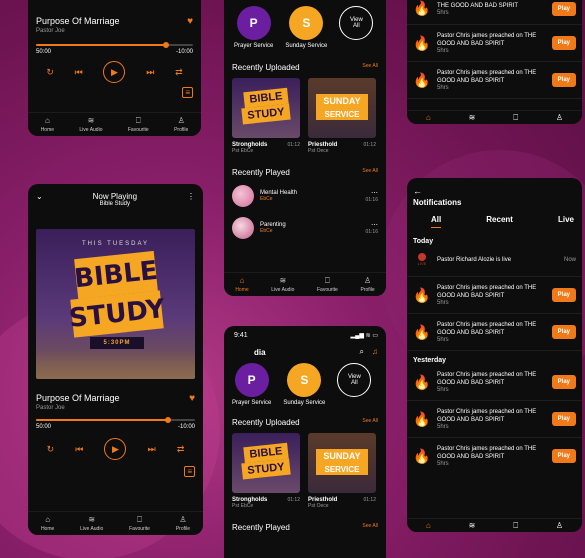 The width and height of the screenshot is (585, 558). What do you see at coordinates (243, 228) in the screenshot?
I see `played-thumbnail` at bounding box center [243, 228].